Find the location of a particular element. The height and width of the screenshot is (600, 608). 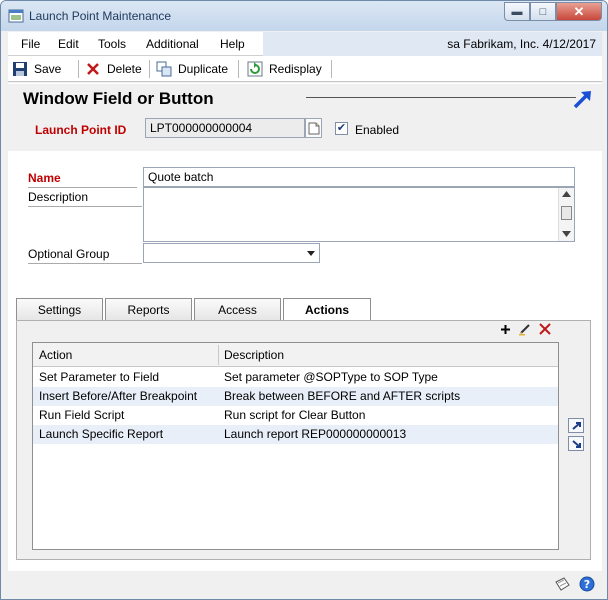

menu-help: Help is located at coordinates (232, 44).